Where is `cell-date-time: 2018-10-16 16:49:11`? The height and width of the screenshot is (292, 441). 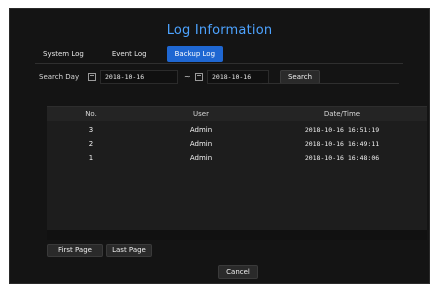 cell-date-time: 2018-10-16 16:49:11 is located at coordinates (342, 144).